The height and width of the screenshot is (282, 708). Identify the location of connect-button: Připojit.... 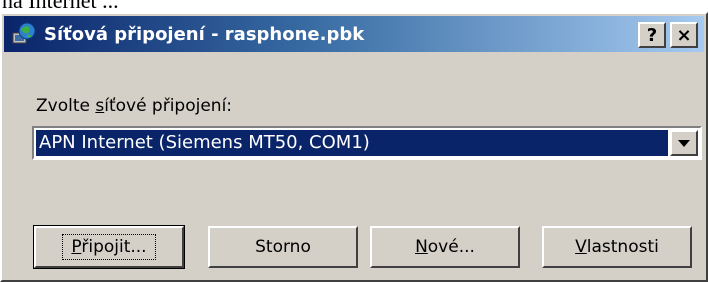
(109, 247).